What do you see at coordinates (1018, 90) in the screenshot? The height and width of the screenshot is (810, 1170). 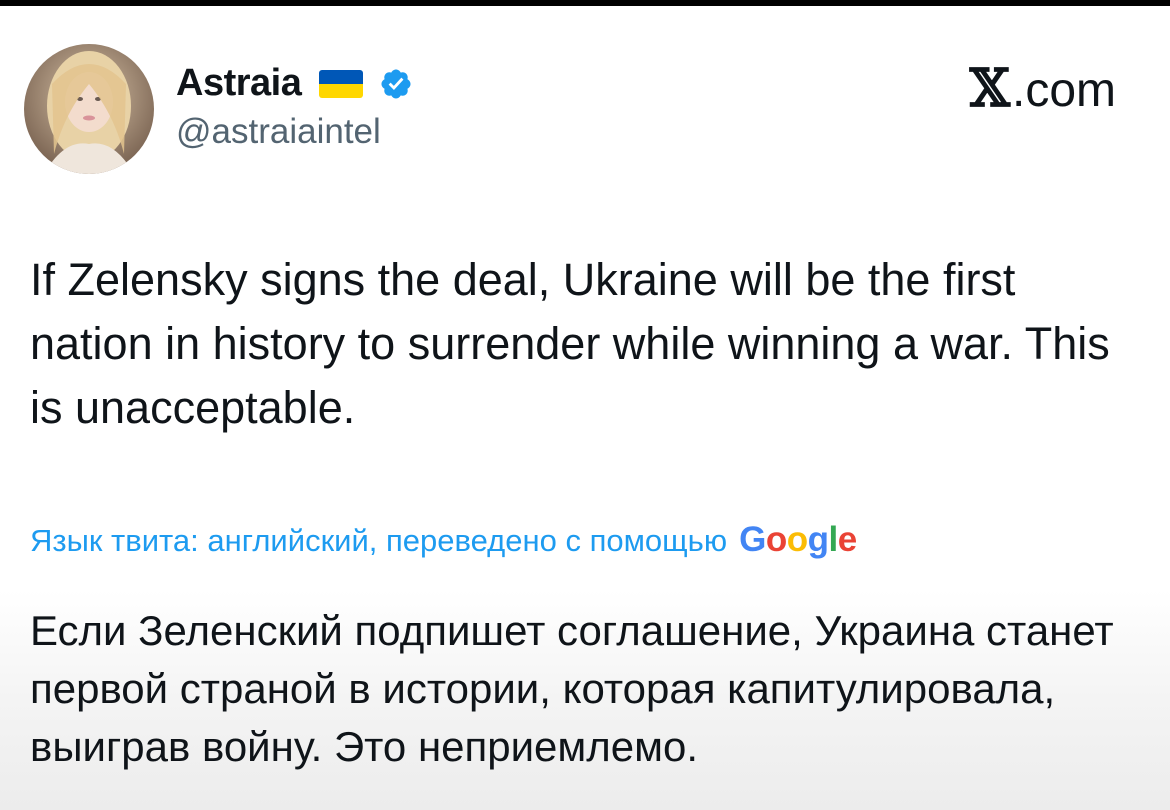 I see `site-domain: .` at bounding box center [1018, 90].